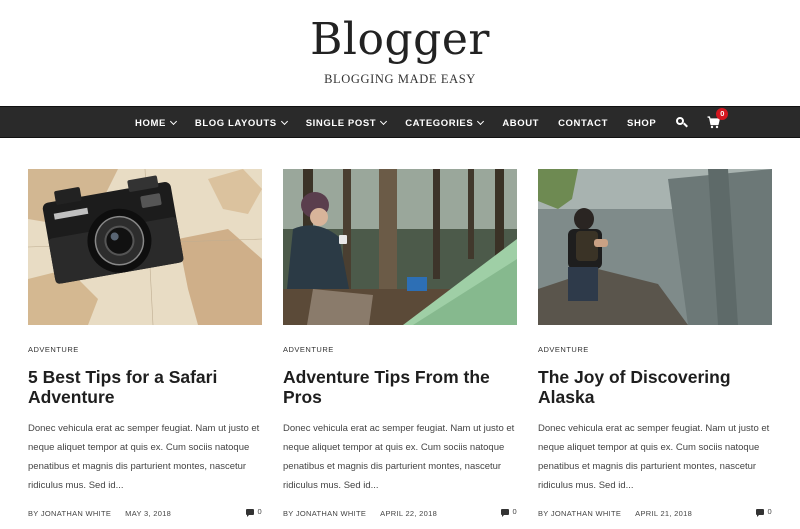  I want to click on post-title: 5 Best Tips for a Safari Adventure, so click(145, 387).